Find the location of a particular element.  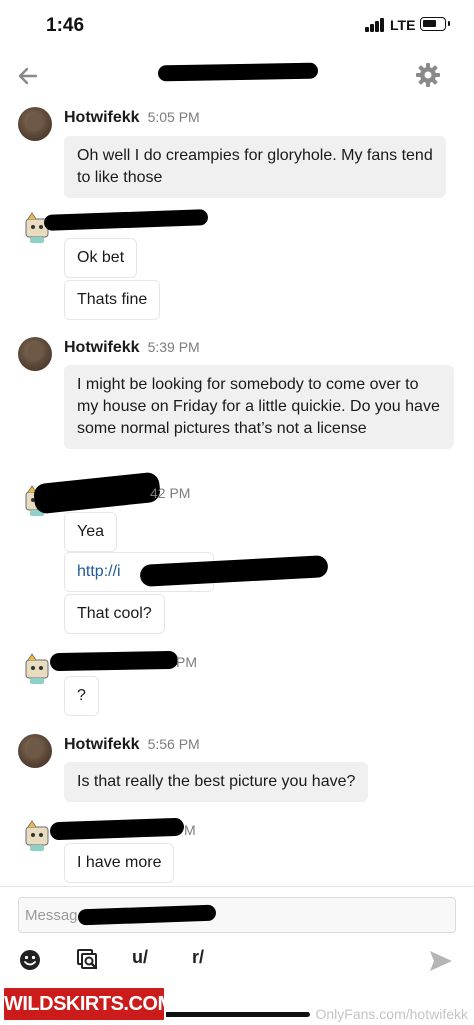

home-indicator is located at coordinates (237, 1014).